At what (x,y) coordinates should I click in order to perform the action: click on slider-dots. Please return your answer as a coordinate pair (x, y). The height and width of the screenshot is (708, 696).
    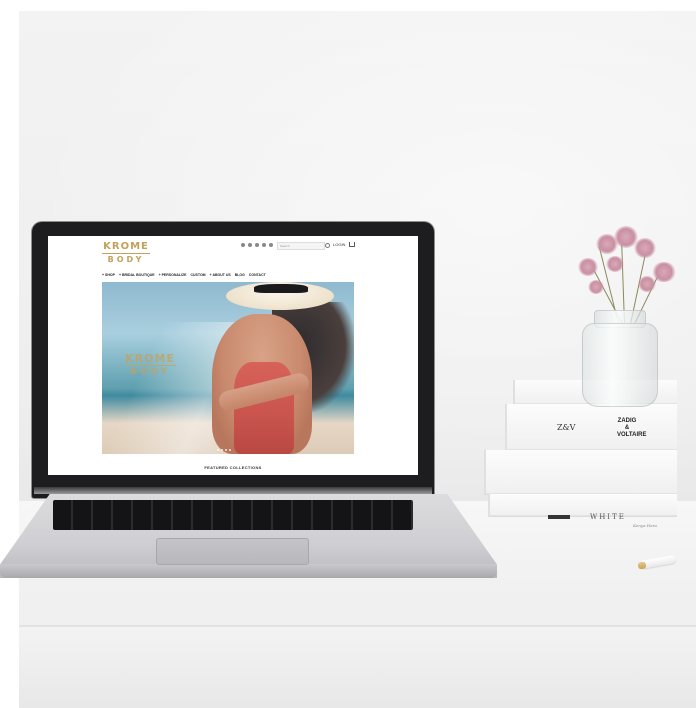
    Looking at the image, I should click on (224, 450).